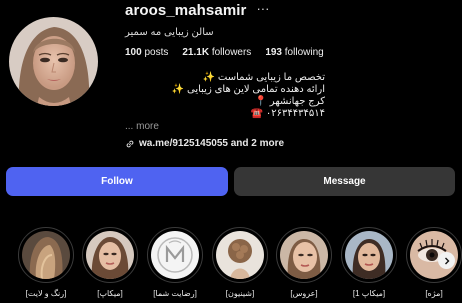 The image size is (462, 303). Describe the element at coordinates (263, 77) in the screenshot. I see `bio-line: تخصص ما زیبایی شماست ✨` at that location.